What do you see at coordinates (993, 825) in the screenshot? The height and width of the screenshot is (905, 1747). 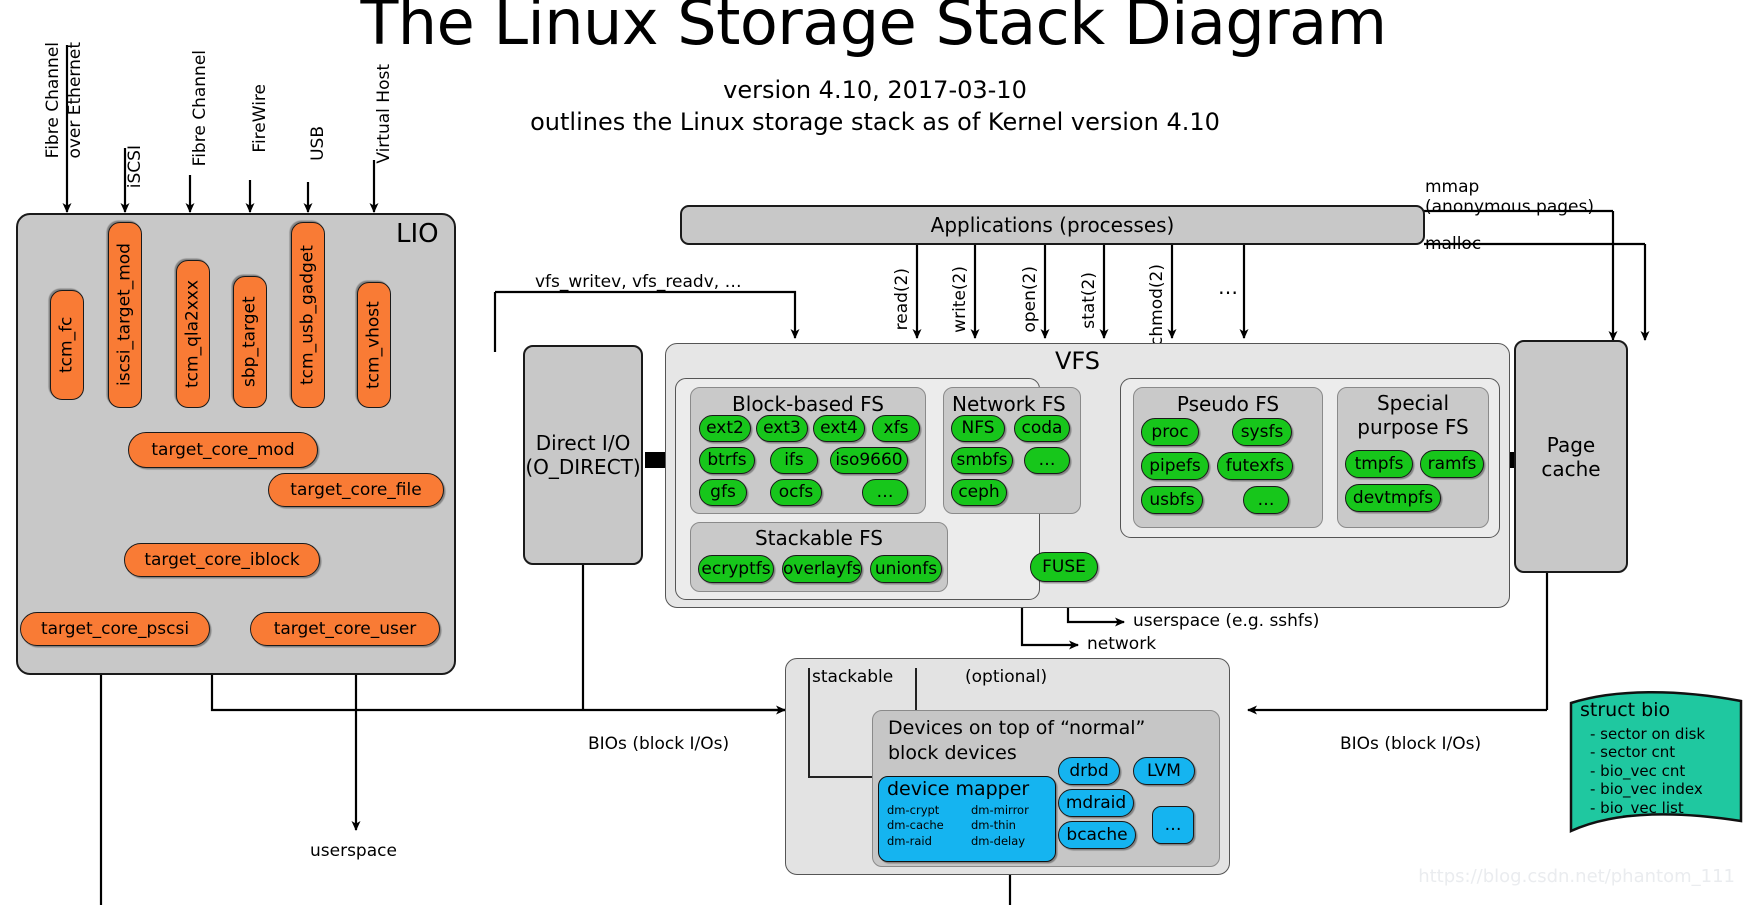 I see `dm-target-thin: dm-thin` at bounding box center [993, 825].